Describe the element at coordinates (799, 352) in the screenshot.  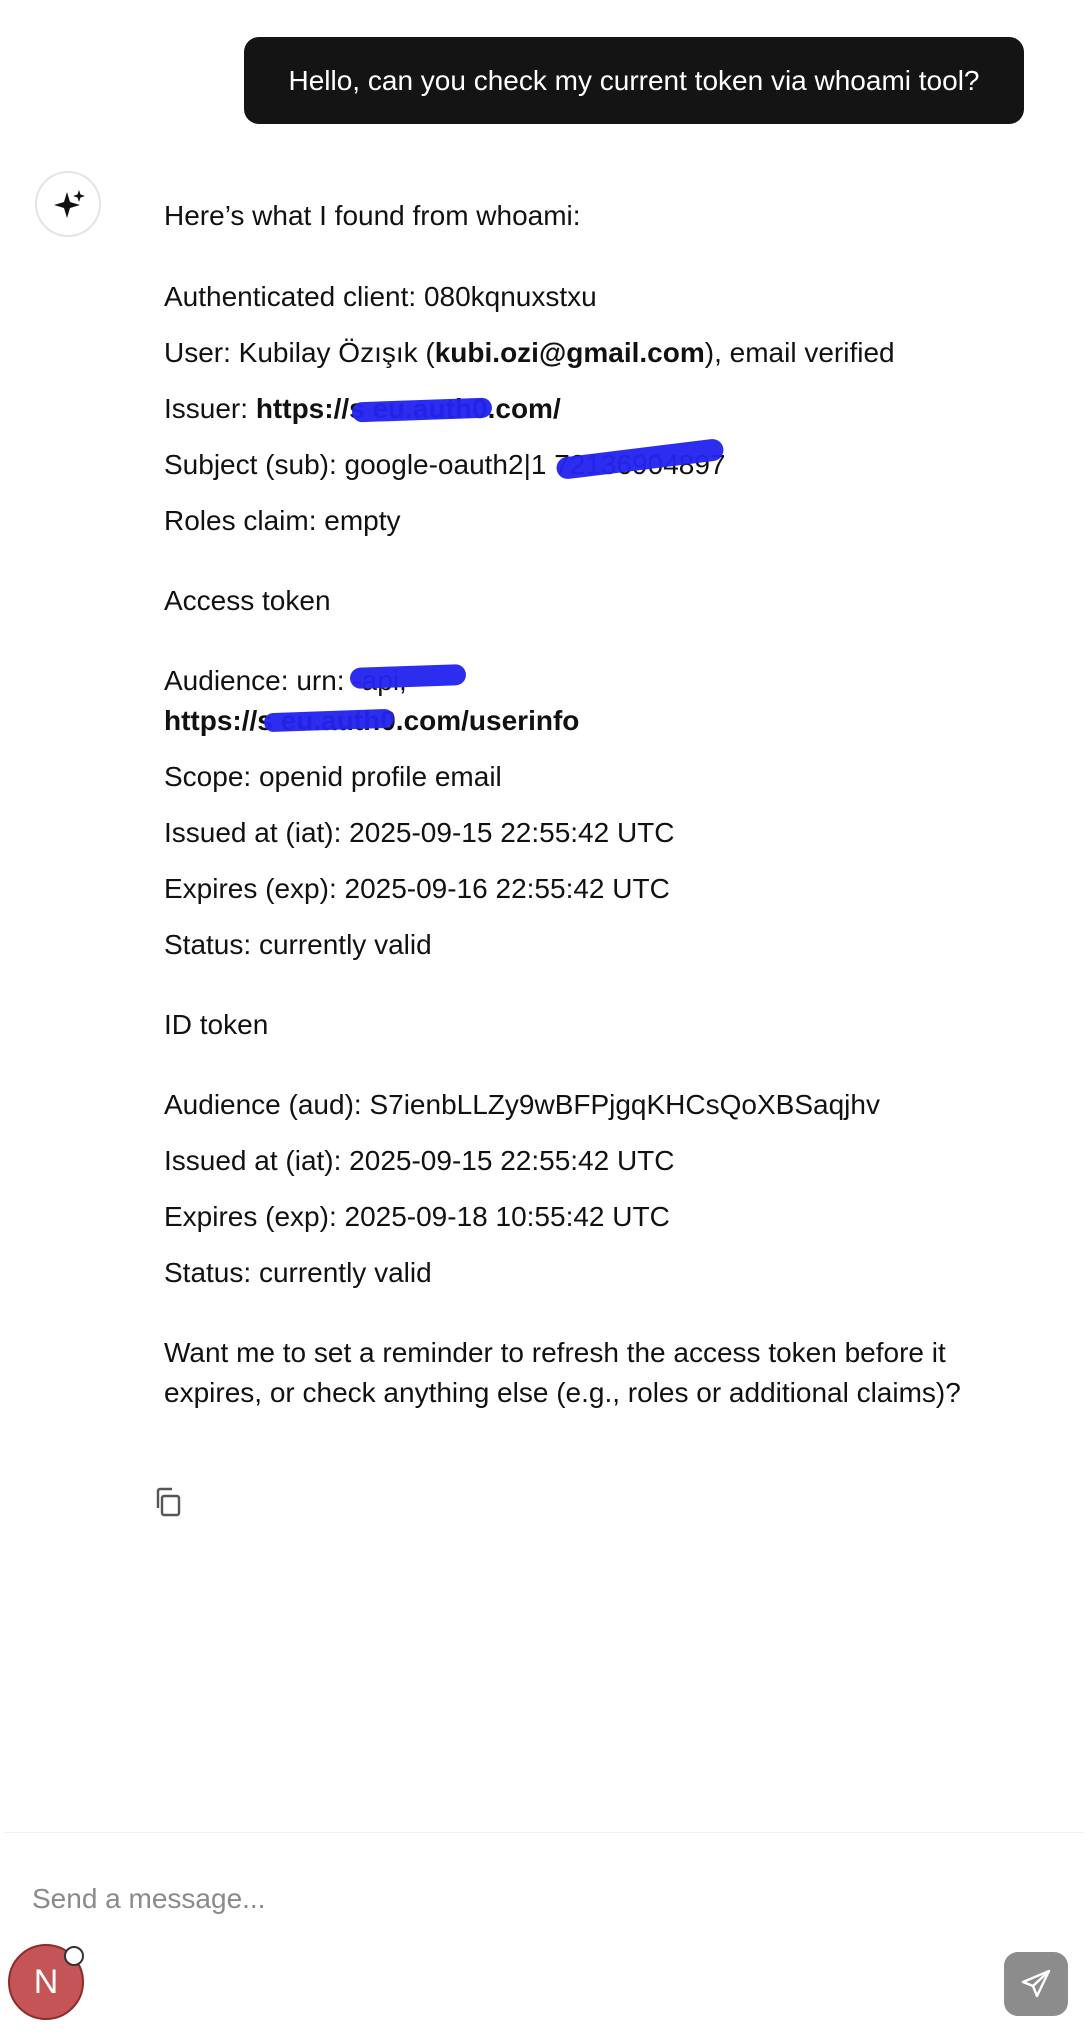
I see `user-info-suffix: ), email verified` at that location.